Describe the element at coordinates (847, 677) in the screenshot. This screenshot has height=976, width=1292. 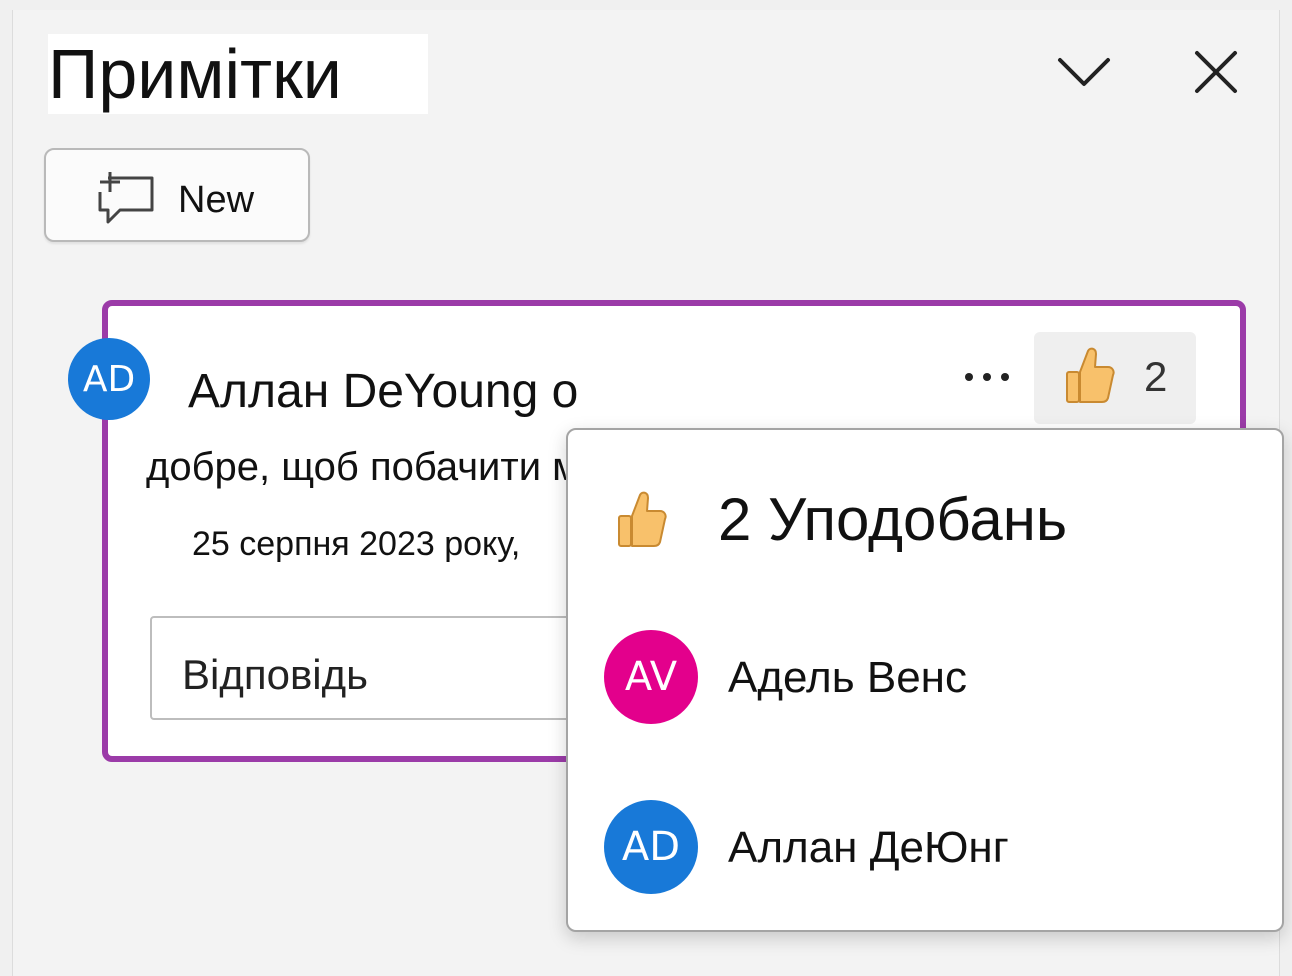
I see `liker-name: Адель Венс` at that location.